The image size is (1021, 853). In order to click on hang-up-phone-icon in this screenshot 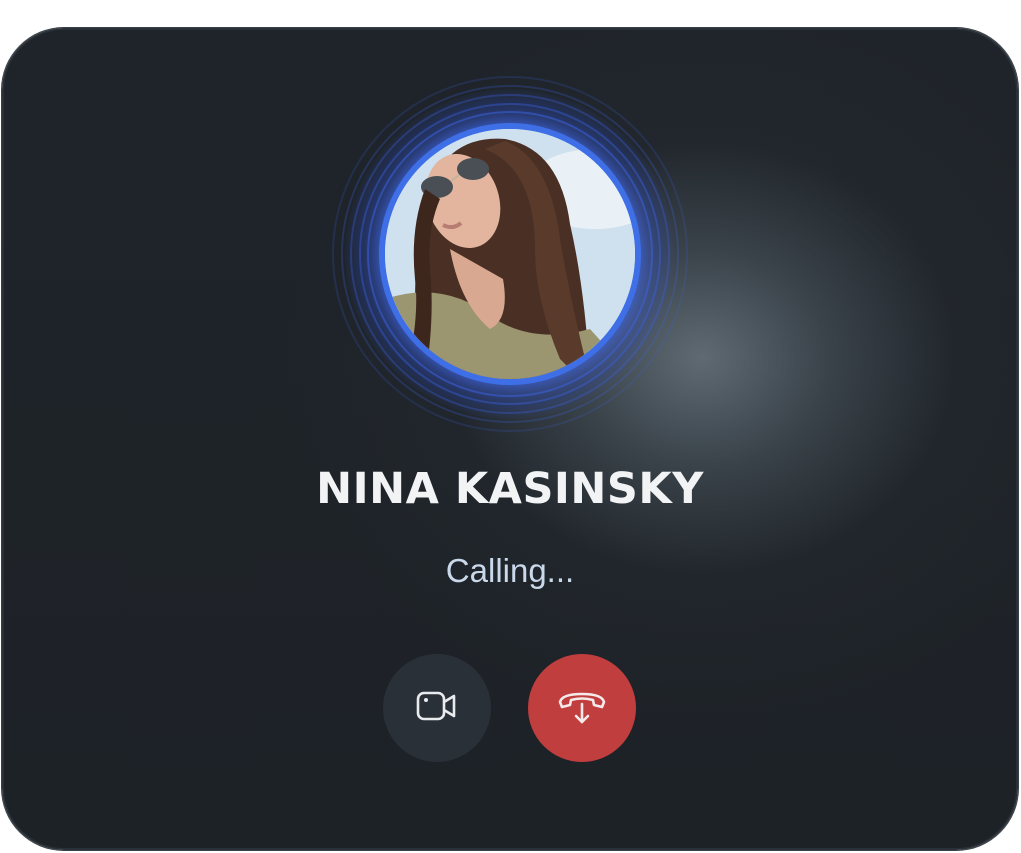, I will do `click(582, 708)`.